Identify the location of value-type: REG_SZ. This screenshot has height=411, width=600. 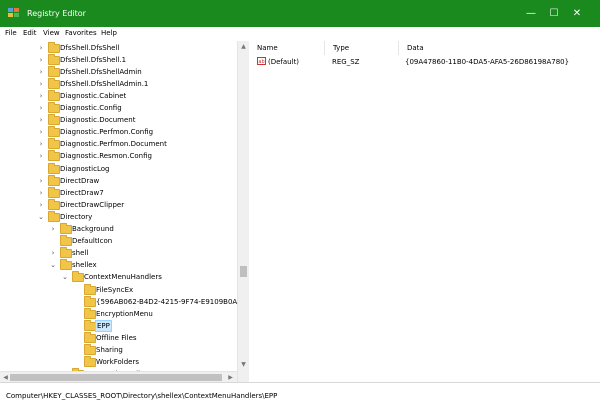
(346, 62).